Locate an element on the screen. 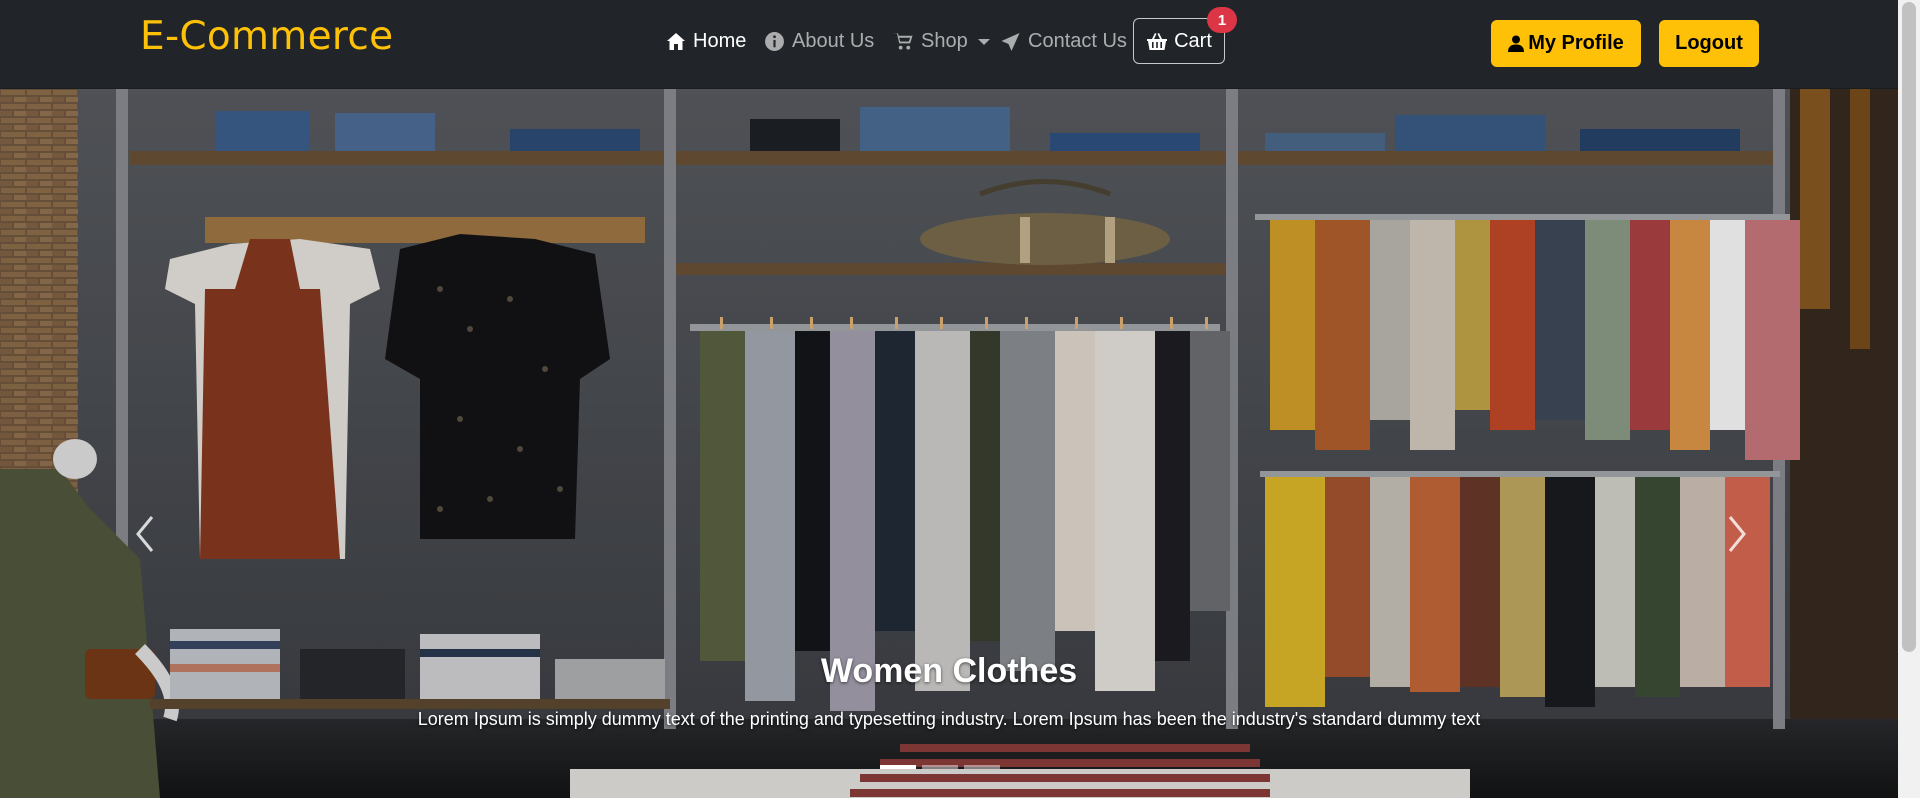 The width and height of the screenshot is (1920, 798). paper-plane-icon is located at coordinates (1010, 41).